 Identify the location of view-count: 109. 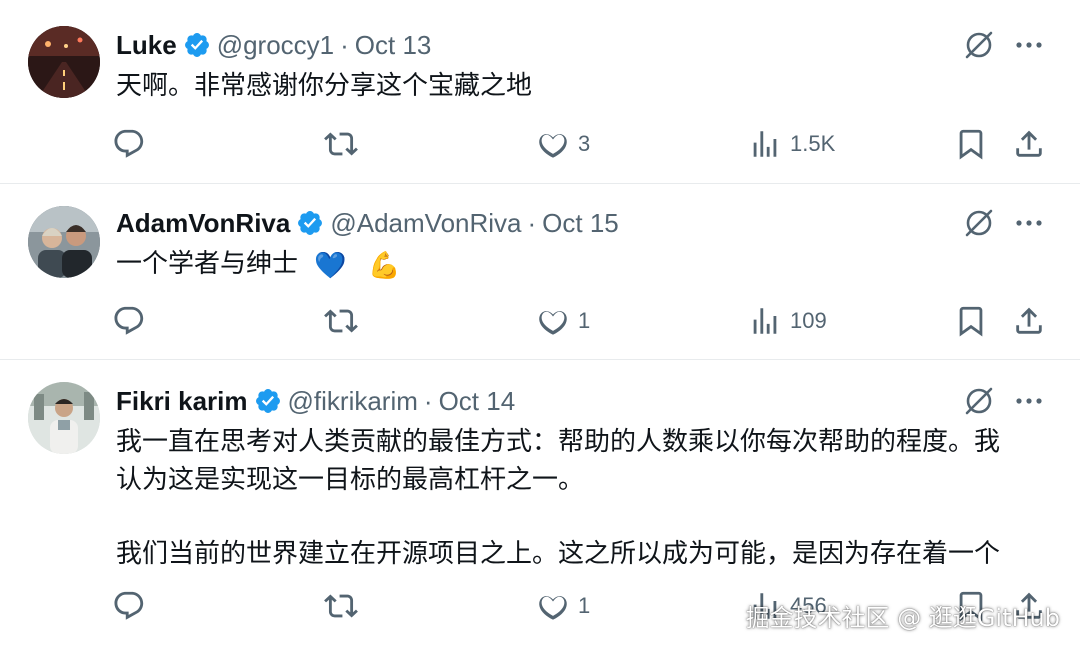
(808, 320).